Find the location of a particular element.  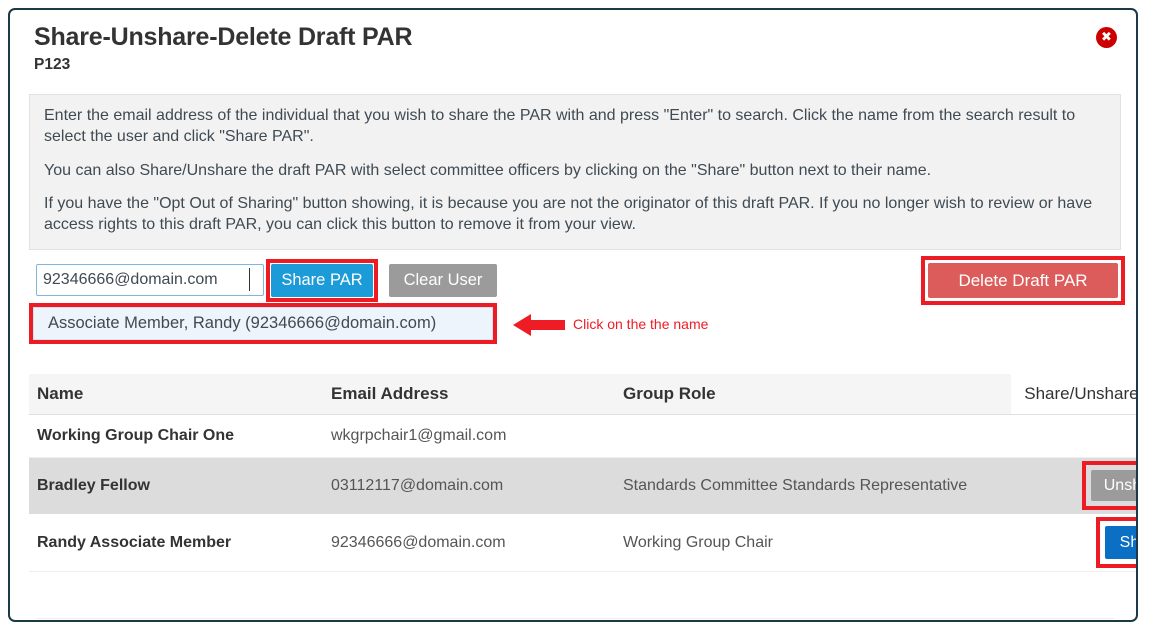

email-search-input is located at coordinates (150, 280).